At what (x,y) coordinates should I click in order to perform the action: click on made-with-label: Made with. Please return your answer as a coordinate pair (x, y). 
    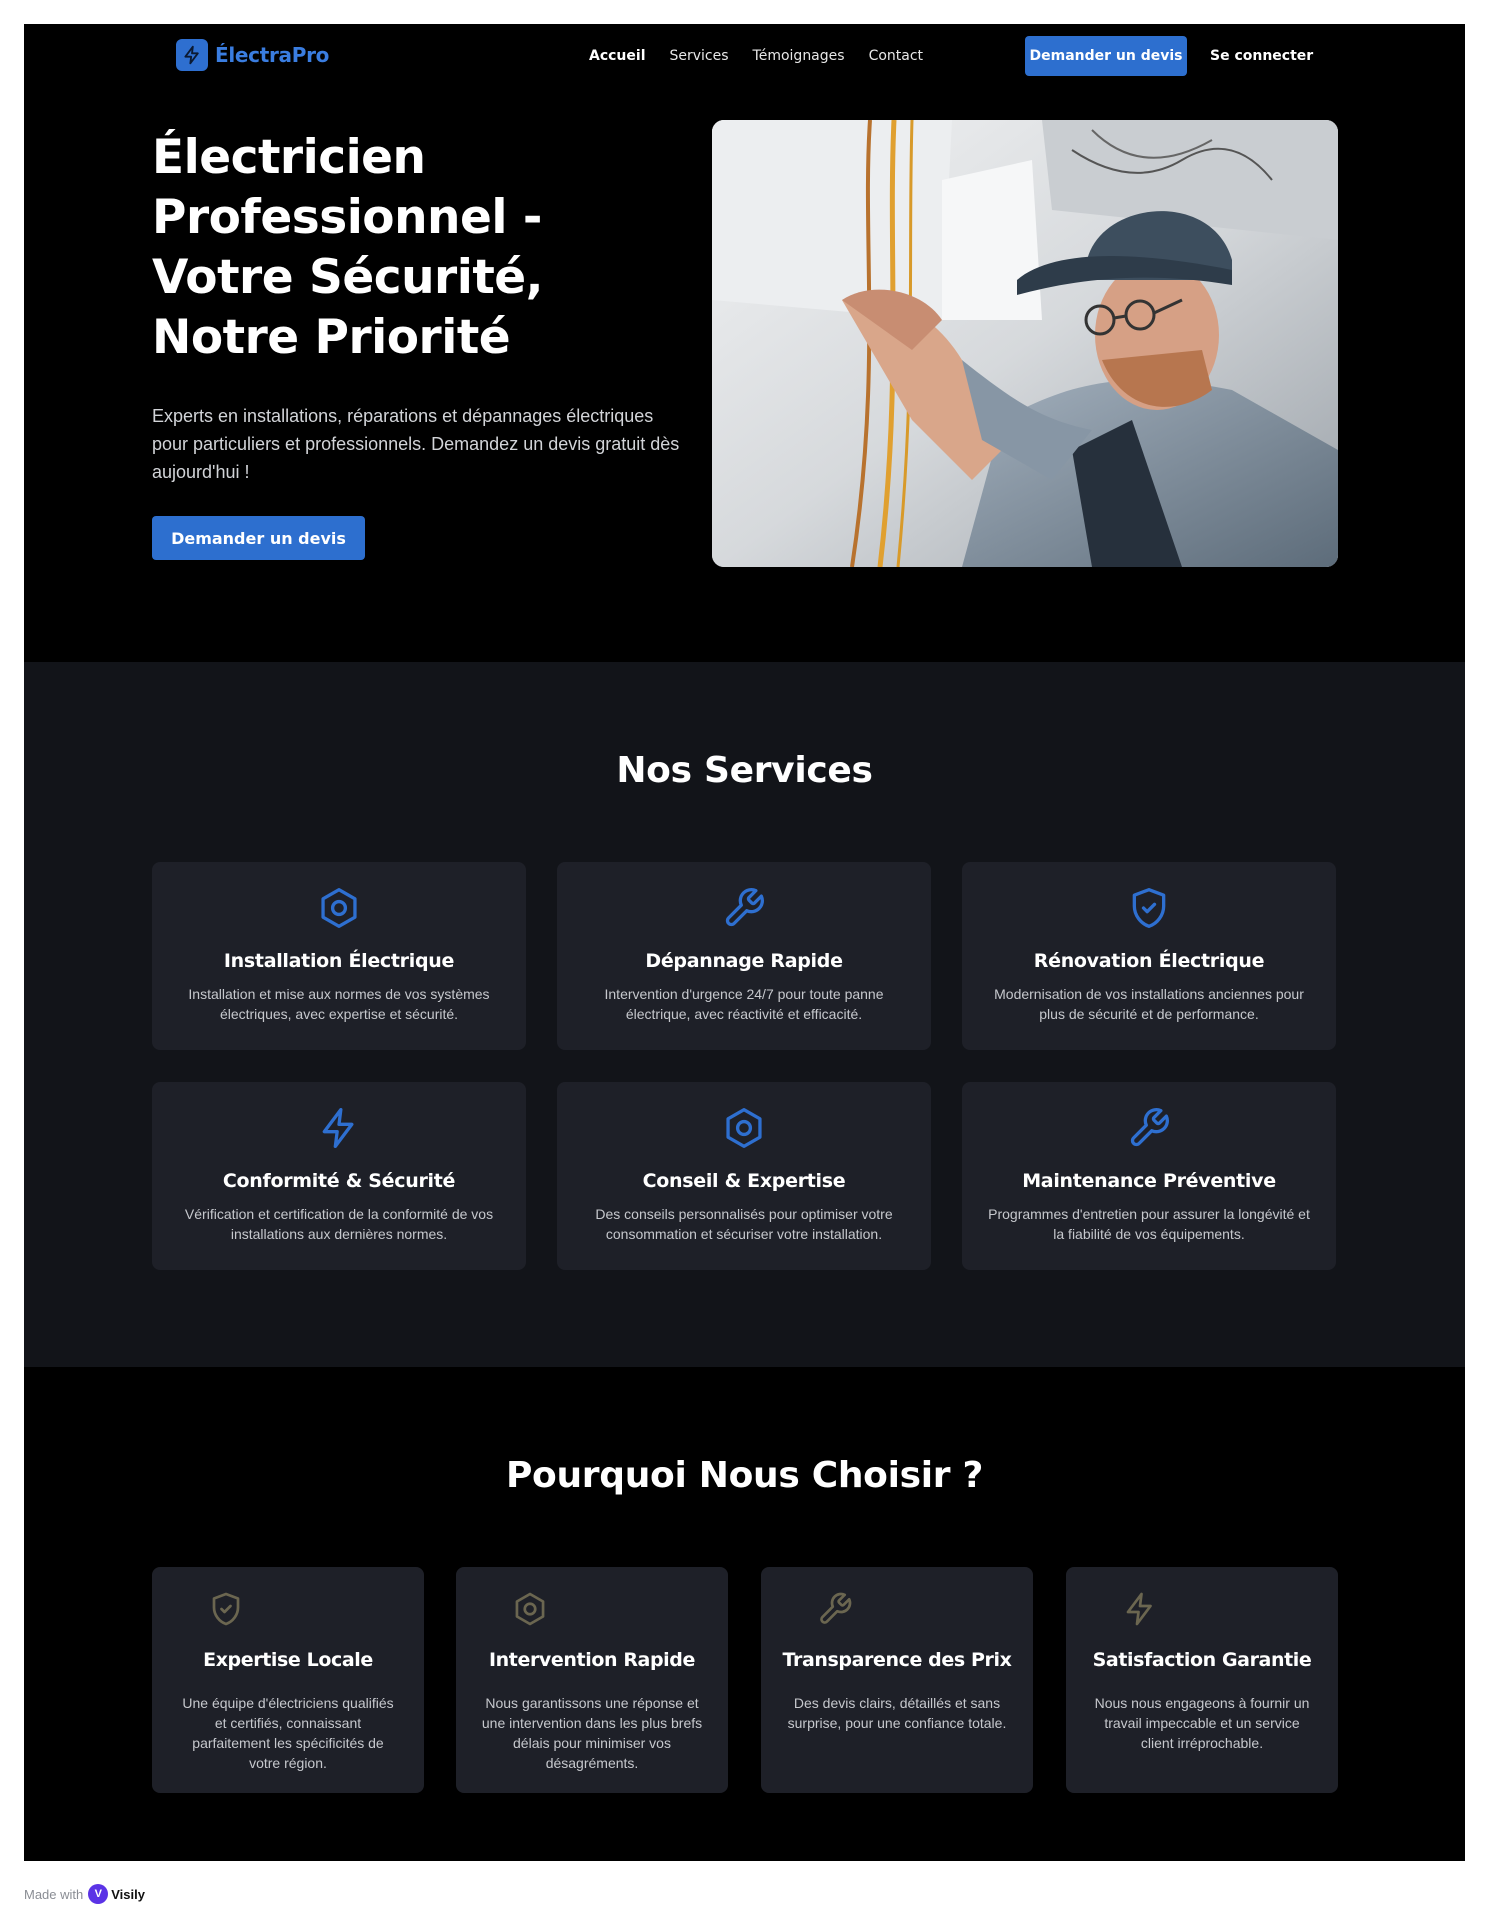
    Looking at the image, I should click on (54, 1894).